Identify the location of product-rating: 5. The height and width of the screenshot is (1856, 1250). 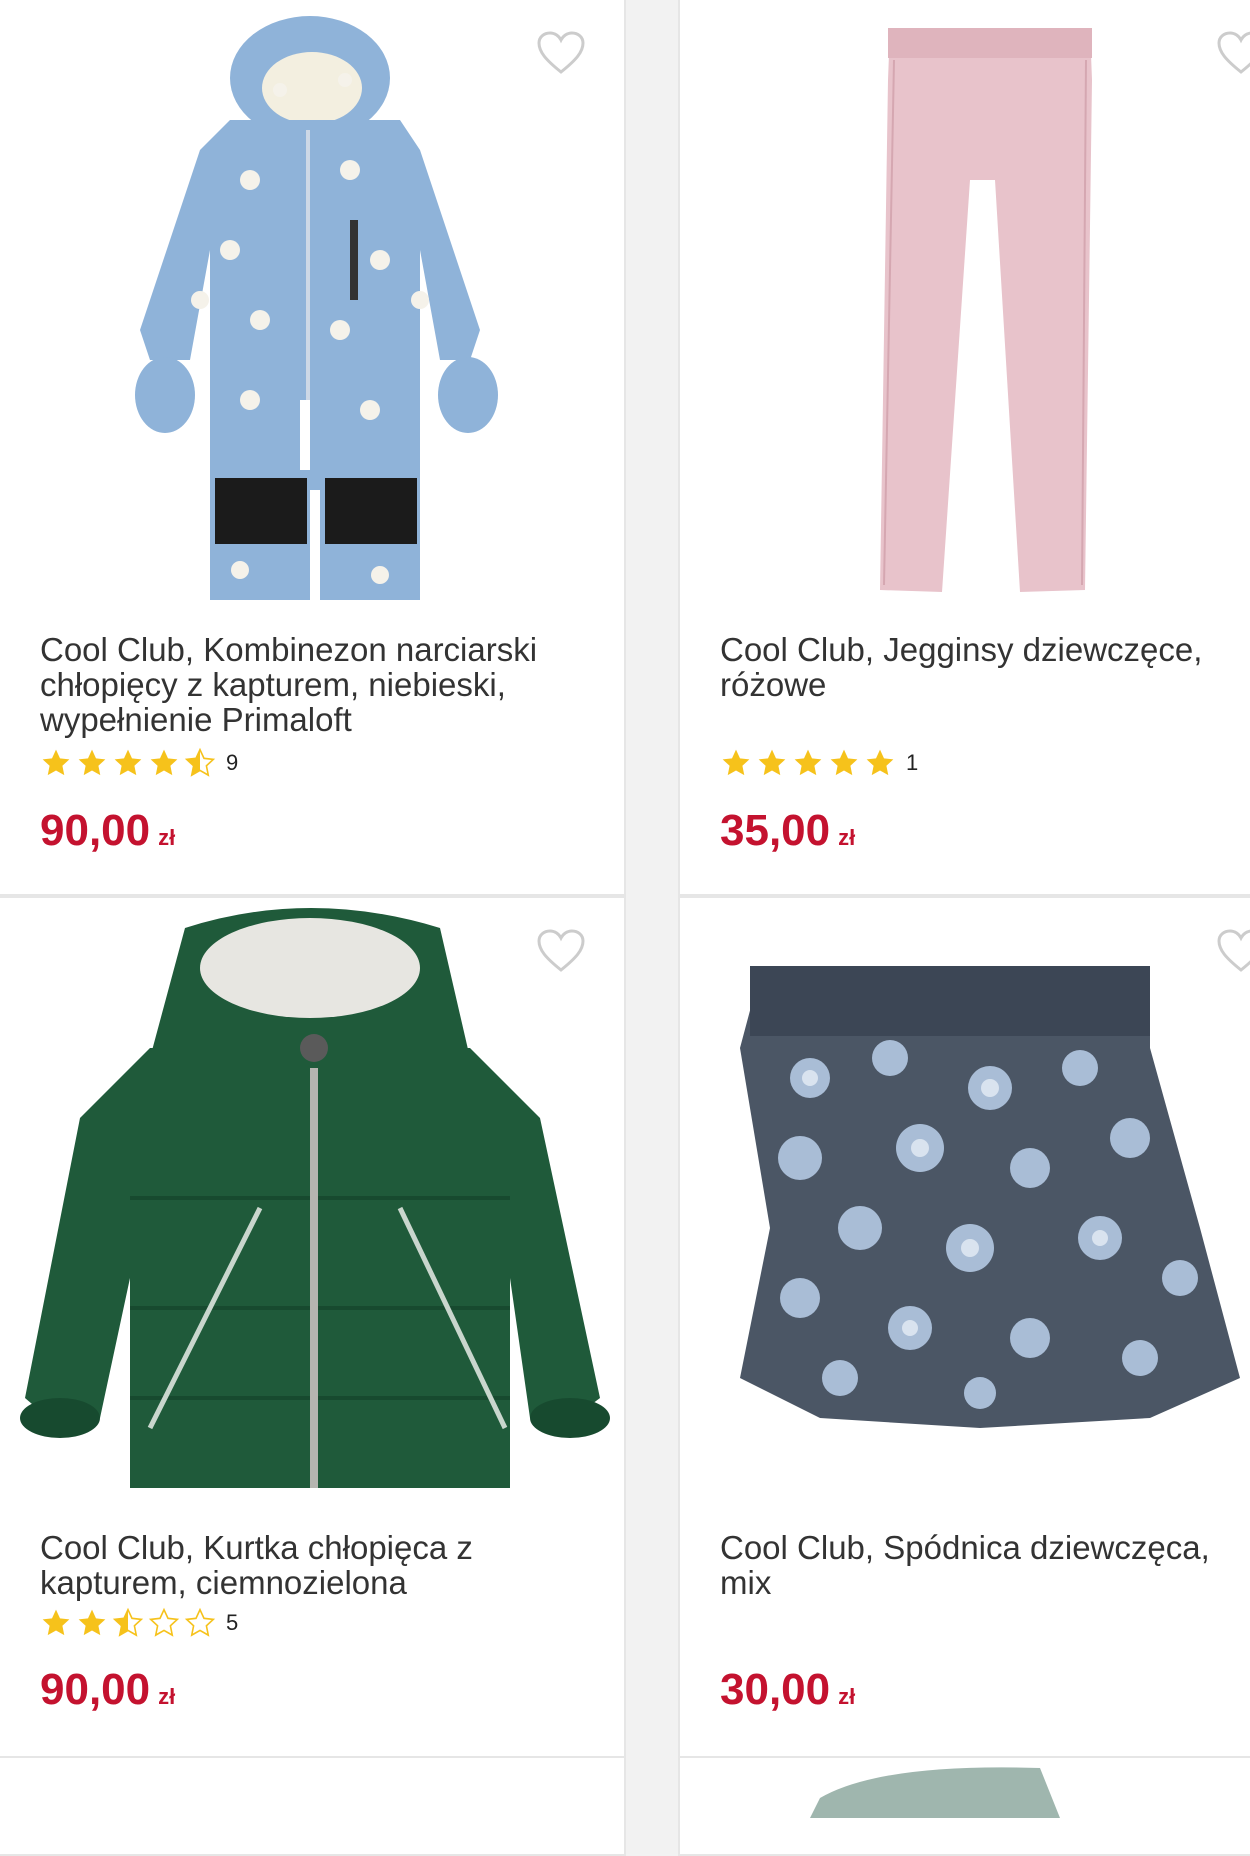
(139, 1623).